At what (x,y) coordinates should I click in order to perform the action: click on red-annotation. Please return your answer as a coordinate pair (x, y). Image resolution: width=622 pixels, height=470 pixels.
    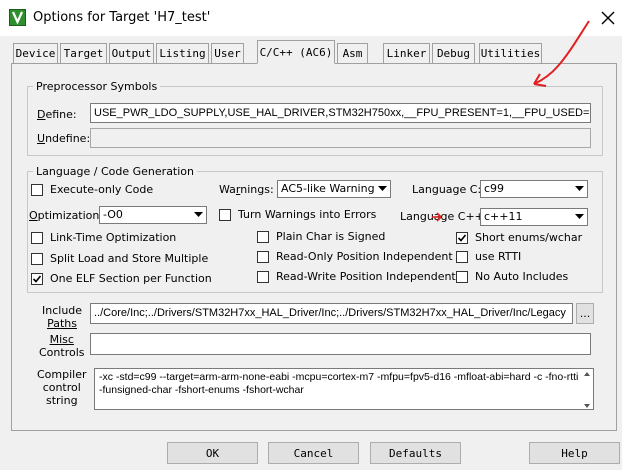
    Looking at the image, I should click on (511, 121).